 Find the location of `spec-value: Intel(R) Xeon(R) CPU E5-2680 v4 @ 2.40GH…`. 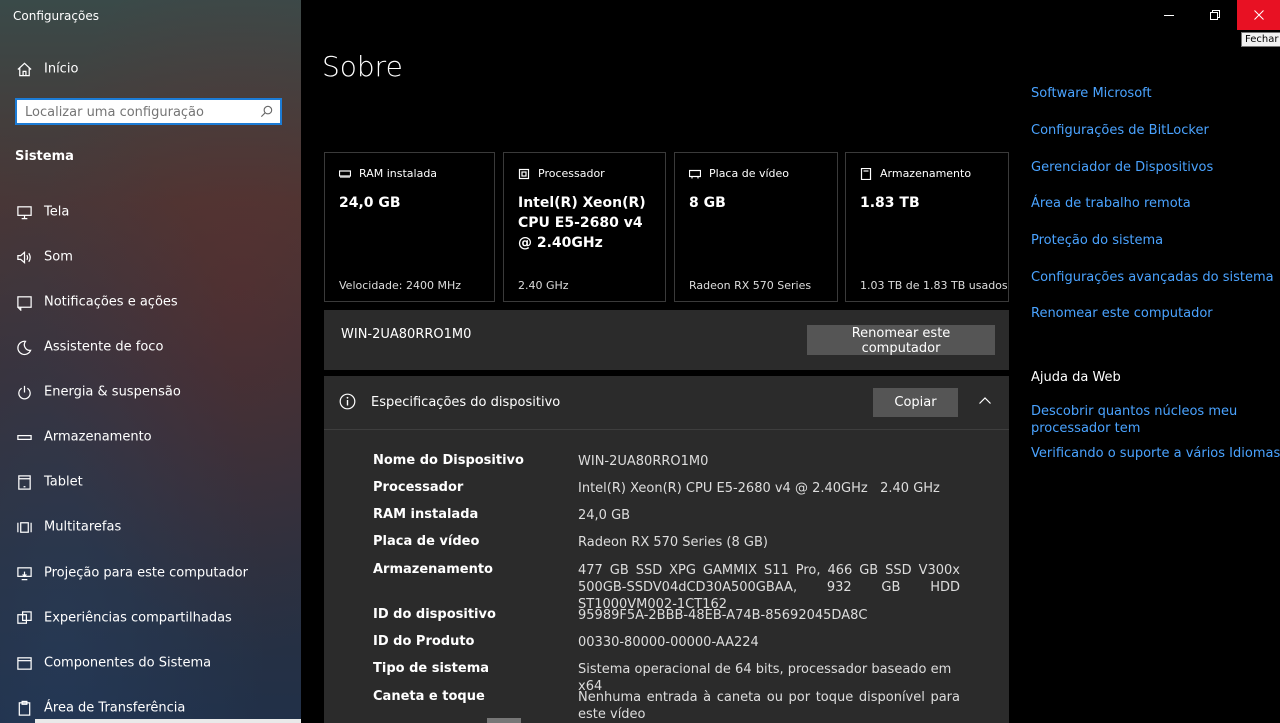

spec-value: Intel(R) Xeon(R) CPU E5-2680 v4 @ 2.40GH… is located at coordinates (759, 488).